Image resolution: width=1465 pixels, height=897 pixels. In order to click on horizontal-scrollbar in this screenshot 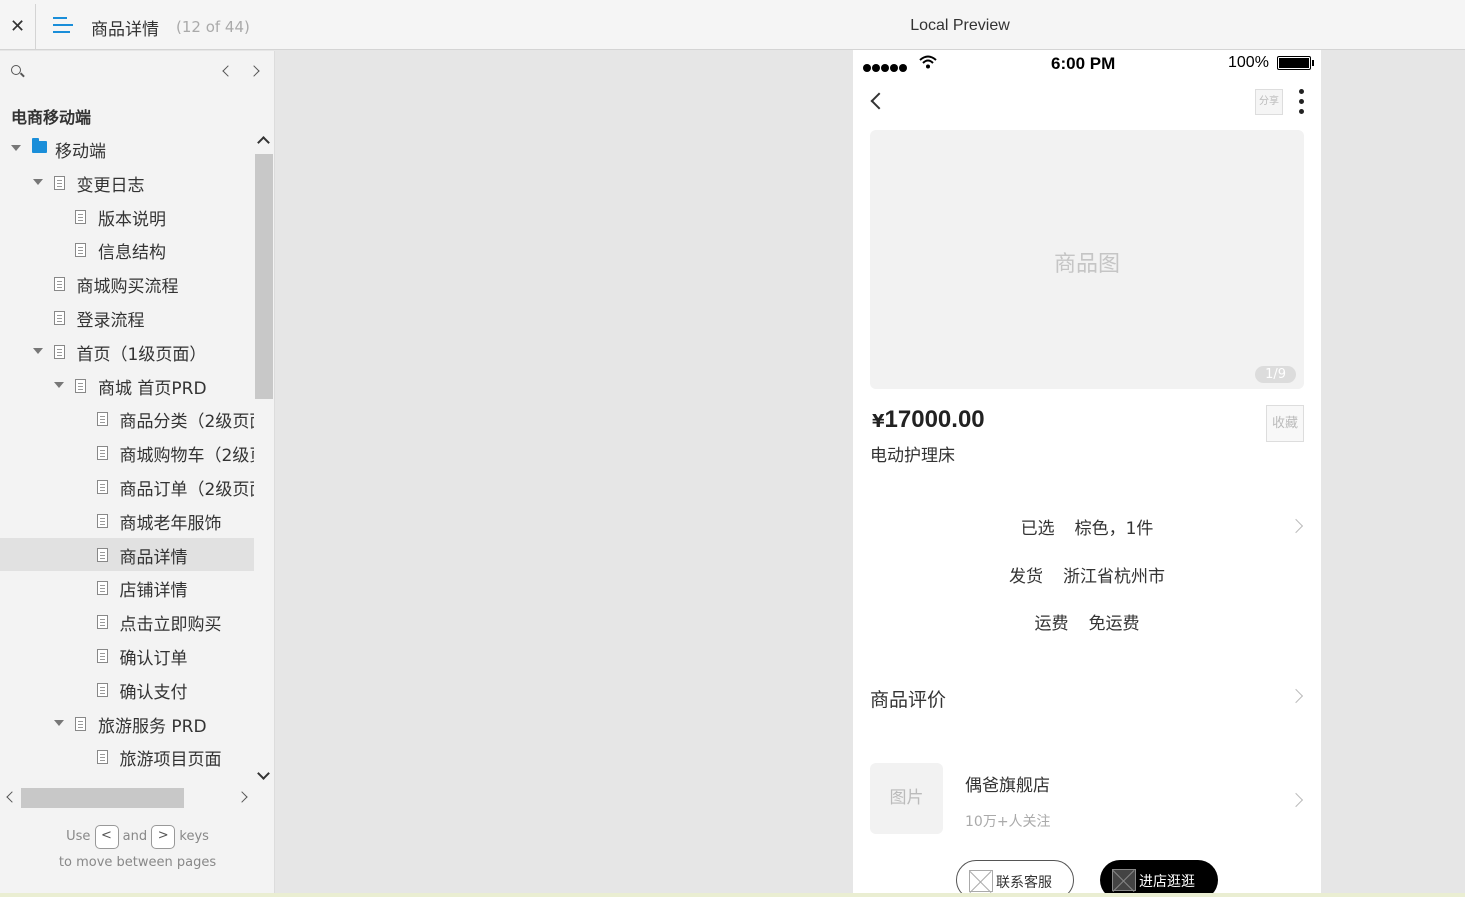, I will do `click(127, 797)`.